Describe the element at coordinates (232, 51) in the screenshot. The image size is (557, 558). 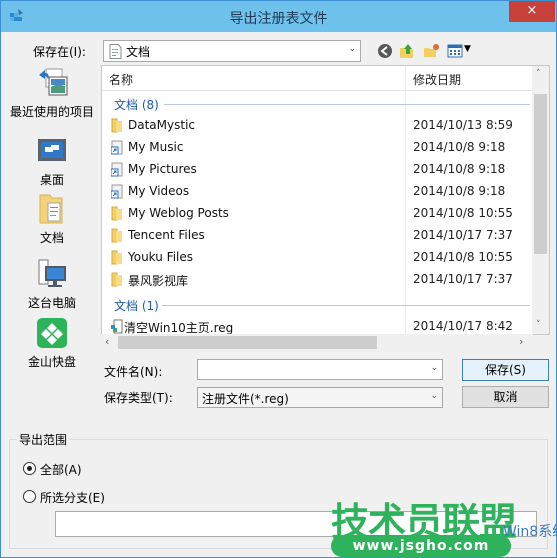
I see `save-in-dropdown: 文档 ⌄` at that location.